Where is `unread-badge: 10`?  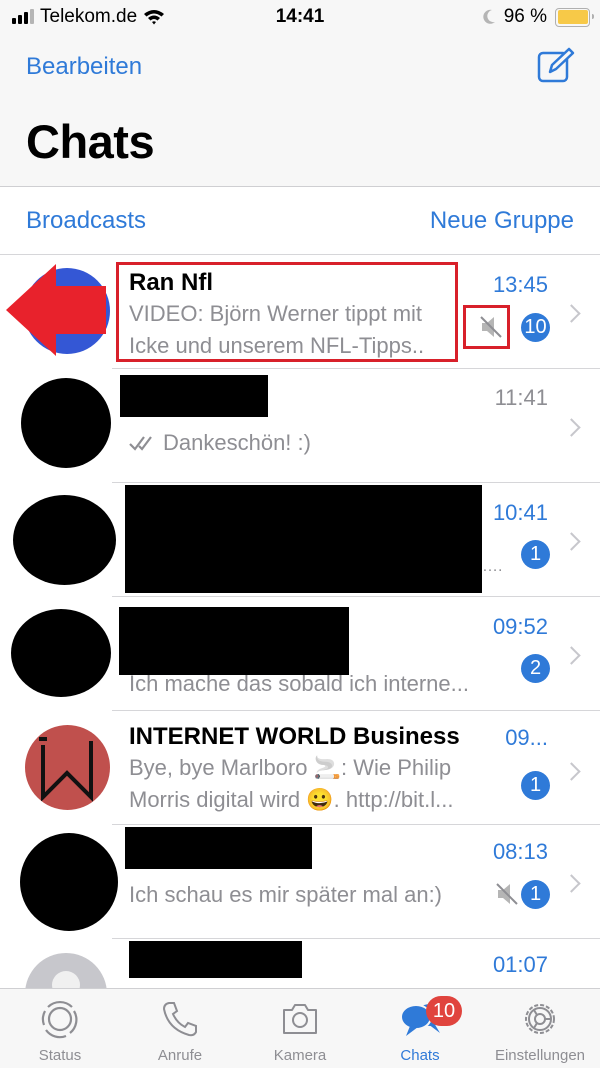 unread-badge: 10 is located at coordinates (535, 327).